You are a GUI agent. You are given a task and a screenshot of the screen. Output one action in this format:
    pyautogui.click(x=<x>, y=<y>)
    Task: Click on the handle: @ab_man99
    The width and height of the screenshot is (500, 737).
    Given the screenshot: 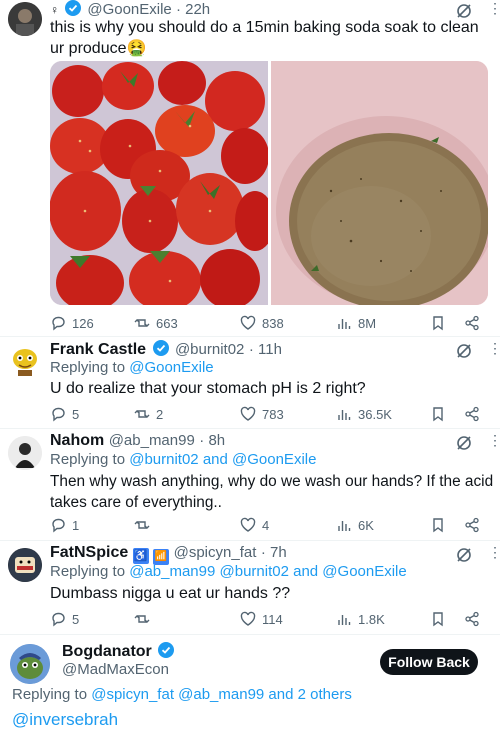 What is the action you would take?
    pyautogui.click(x=152, y=440)
    